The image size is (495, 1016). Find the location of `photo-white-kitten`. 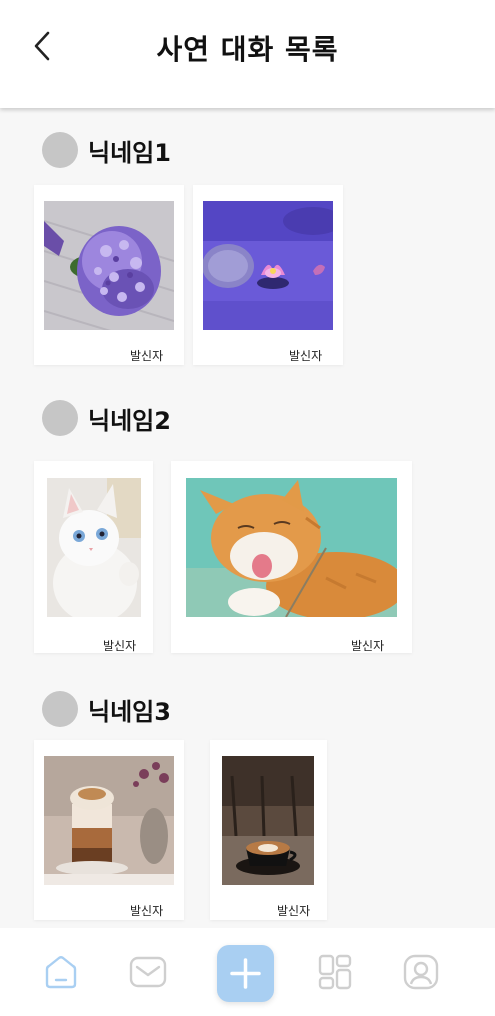

photo-white-kitten is located at coordinates (94, 547).